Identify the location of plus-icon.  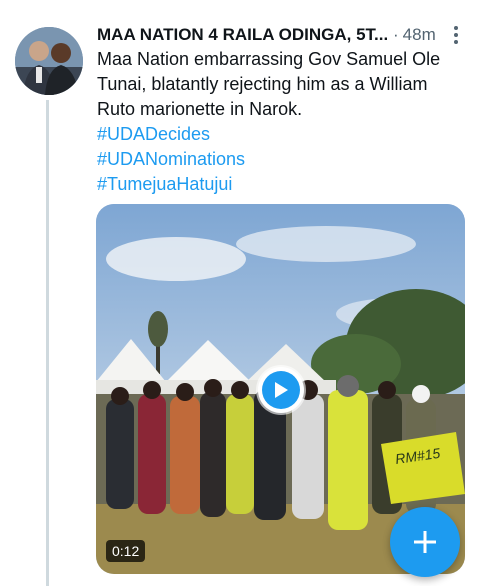
(425, 542).